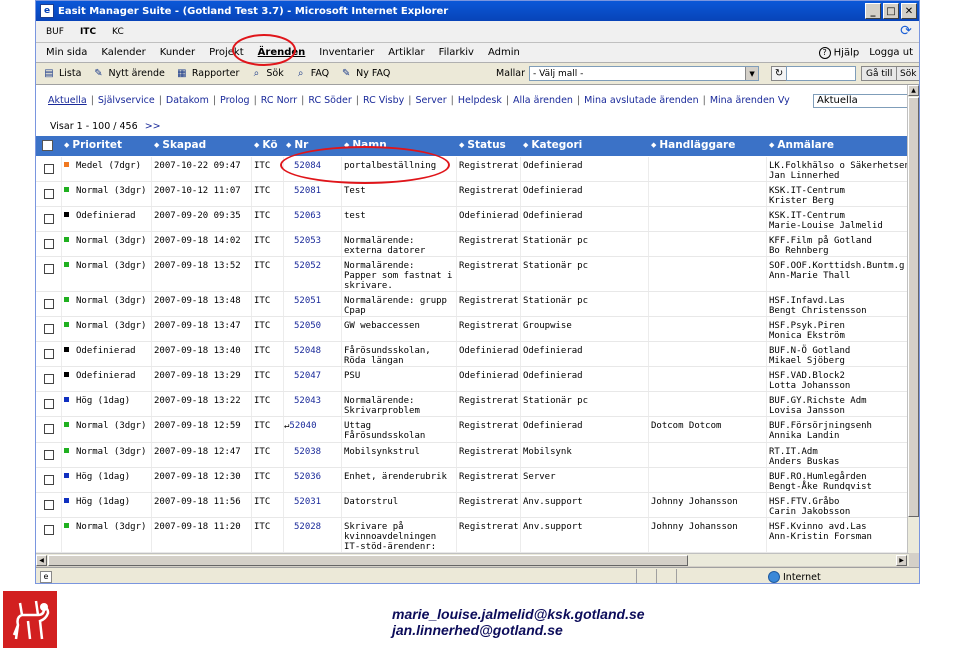  I want to click on case-number-link: 52050, so click(307, 326).